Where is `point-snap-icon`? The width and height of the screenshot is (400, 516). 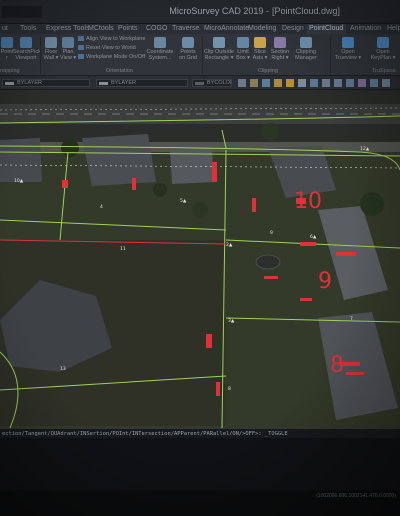
point-snap-icon is located at coordinates (7, 42).